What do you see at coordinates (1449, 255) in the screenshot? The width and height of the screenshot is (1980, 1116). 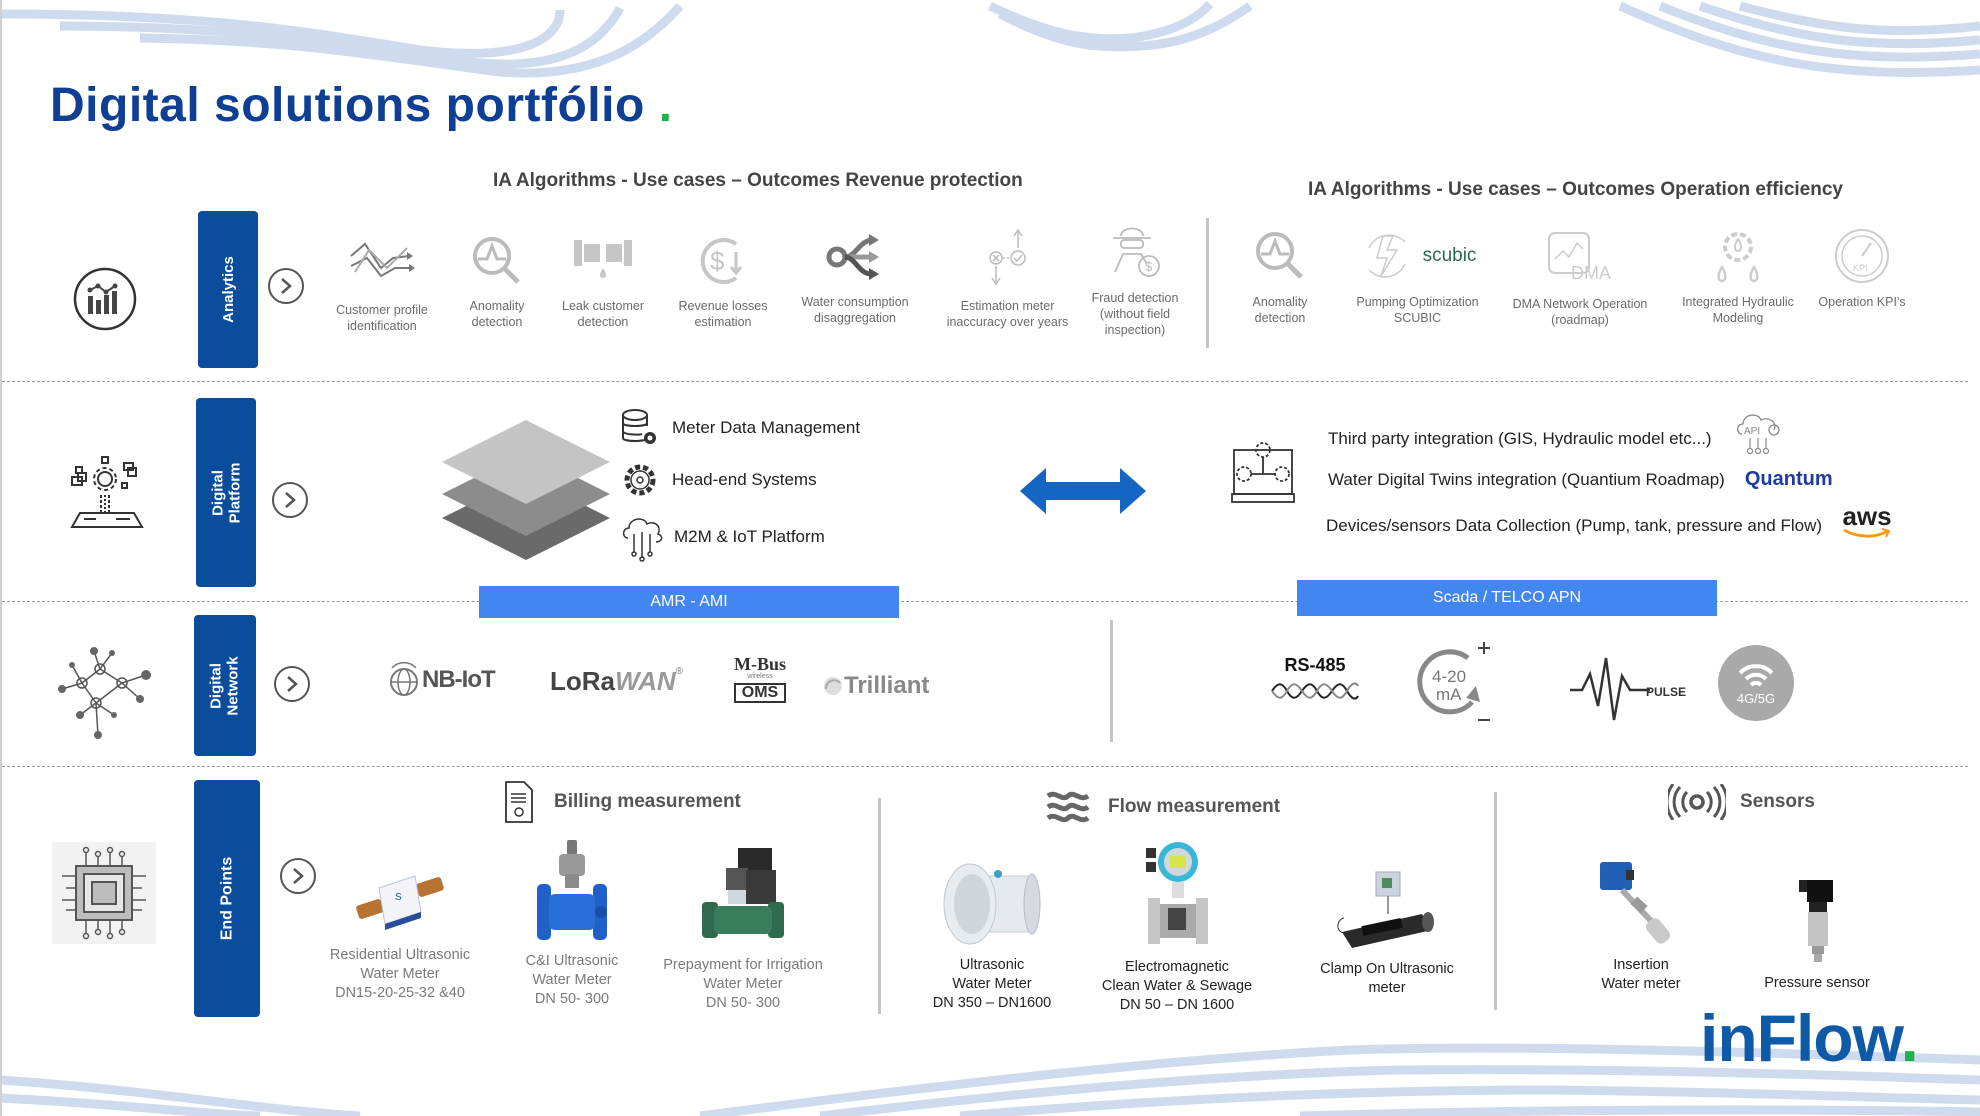 I see `scubic-logo: scubic` at bounding box center [1449, 255].